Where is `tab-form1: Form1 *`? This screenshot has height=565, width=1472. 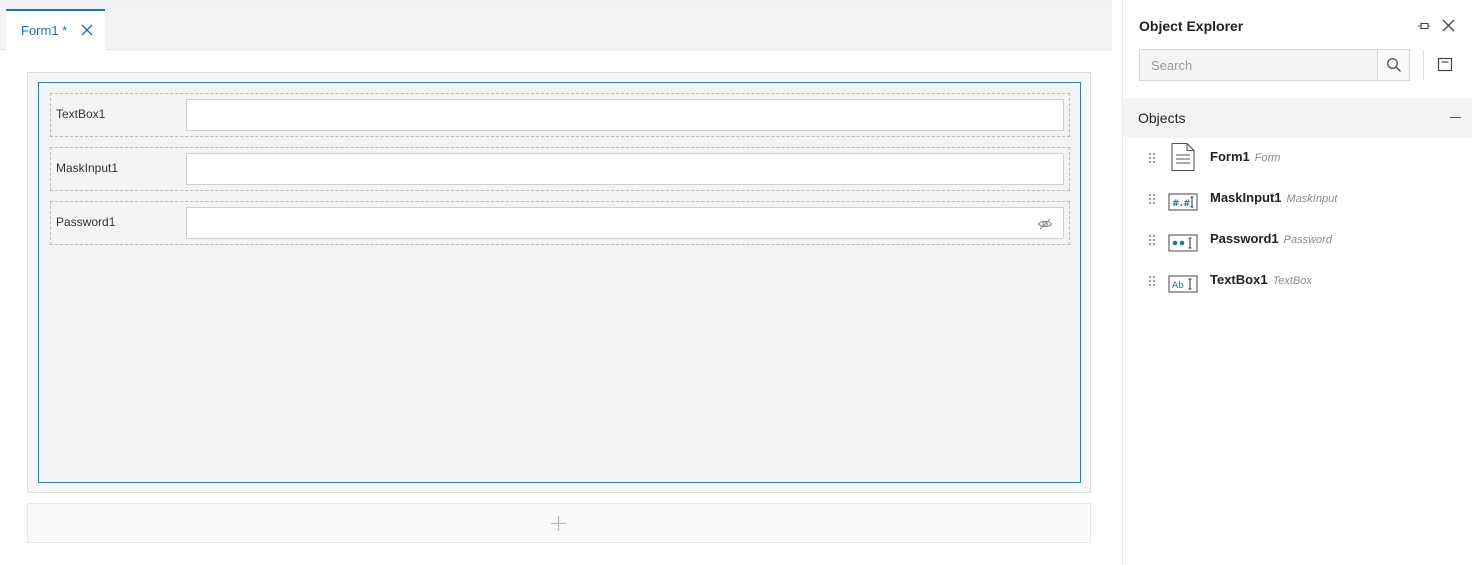
tab-form1: Form1 * is located at coordinates (55, 29).